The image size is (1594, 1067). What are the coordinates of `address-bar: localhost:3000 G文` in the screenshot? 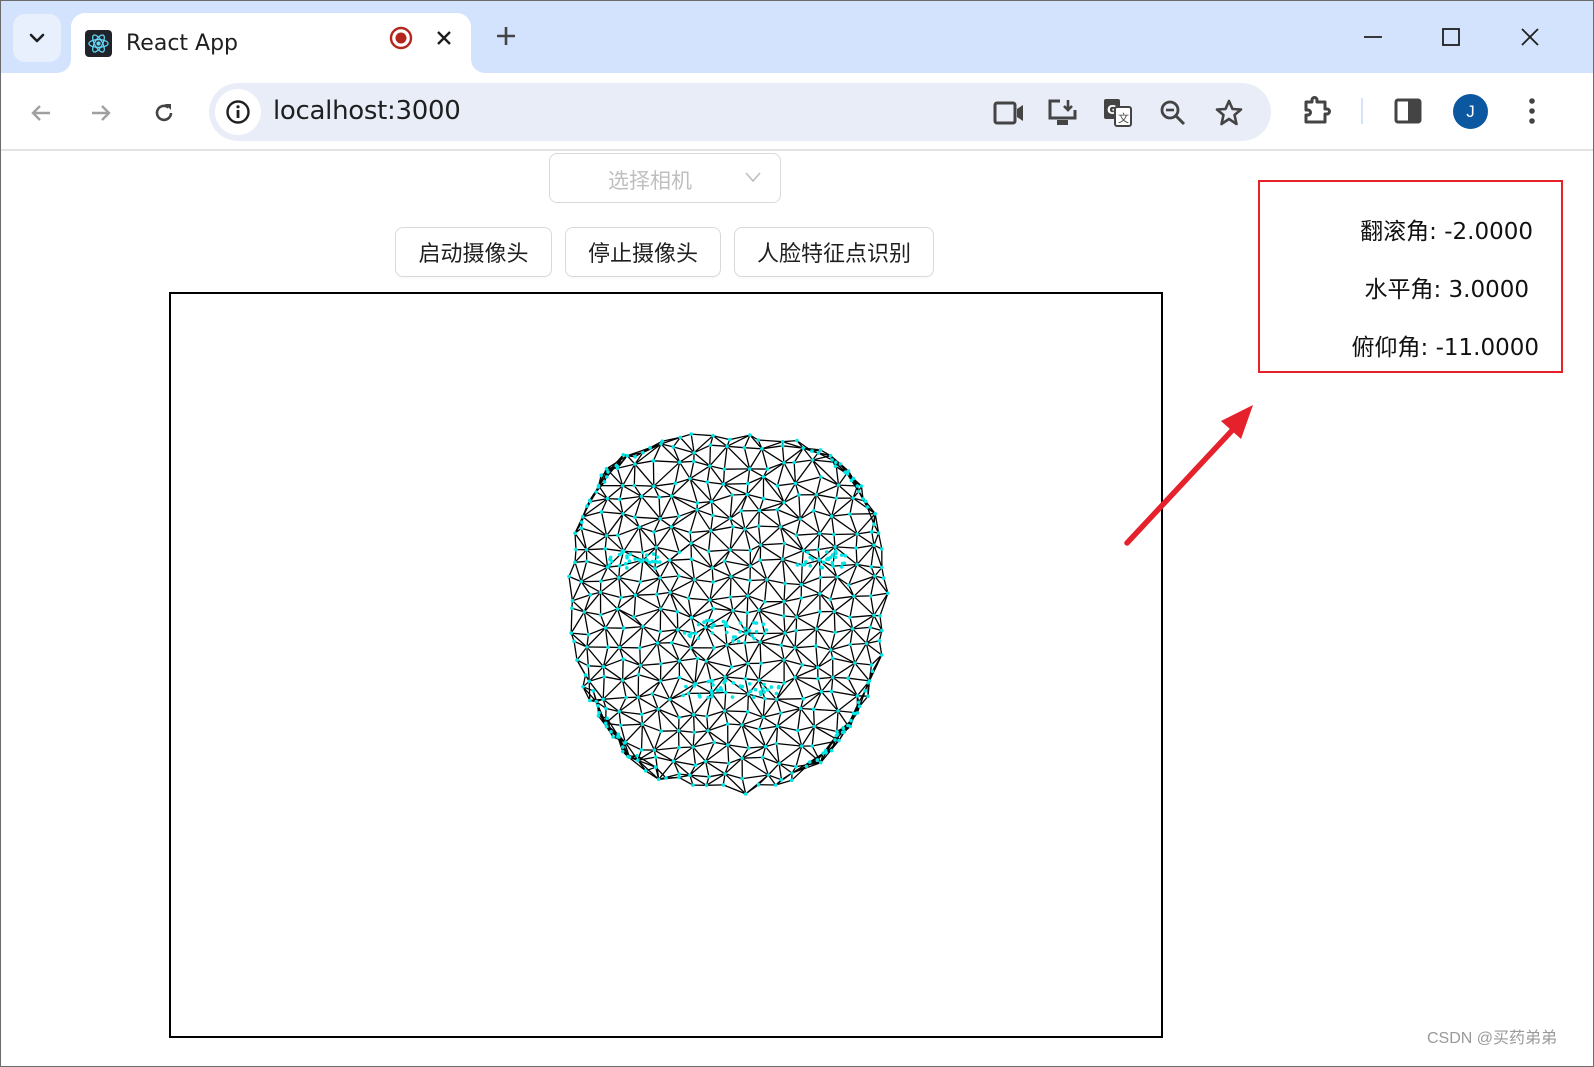 It's located at (740, 112).